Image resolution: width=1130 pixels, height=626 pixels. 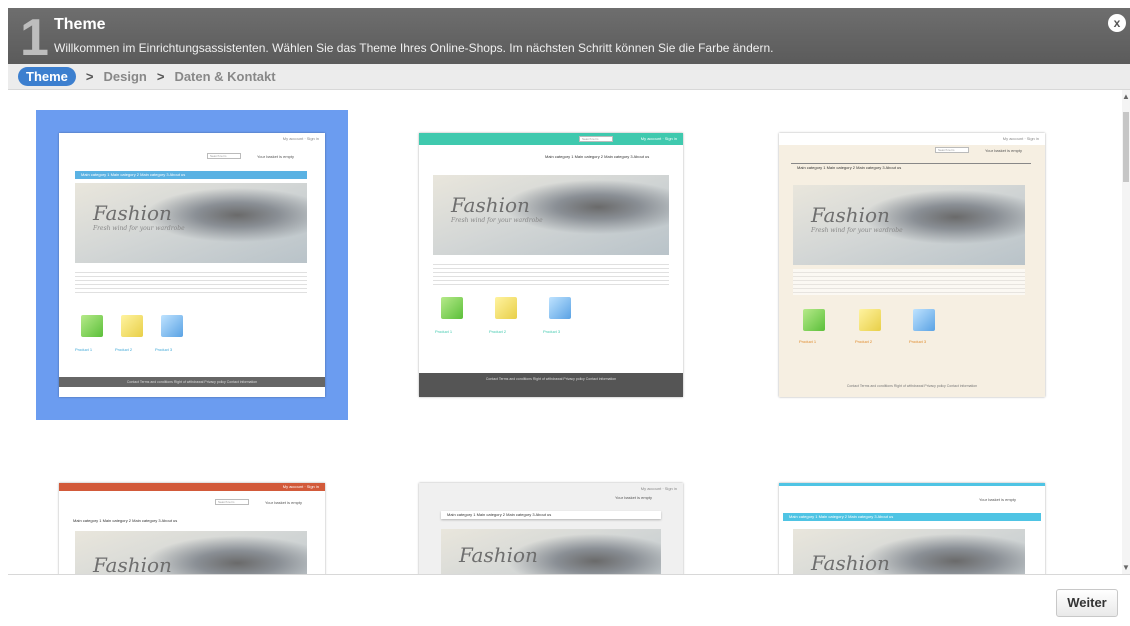 What do you see at coordinates (125, 76) in the screenshot?
I see `breadcrumb-item-design: Design` at bounding box center [125, 76].